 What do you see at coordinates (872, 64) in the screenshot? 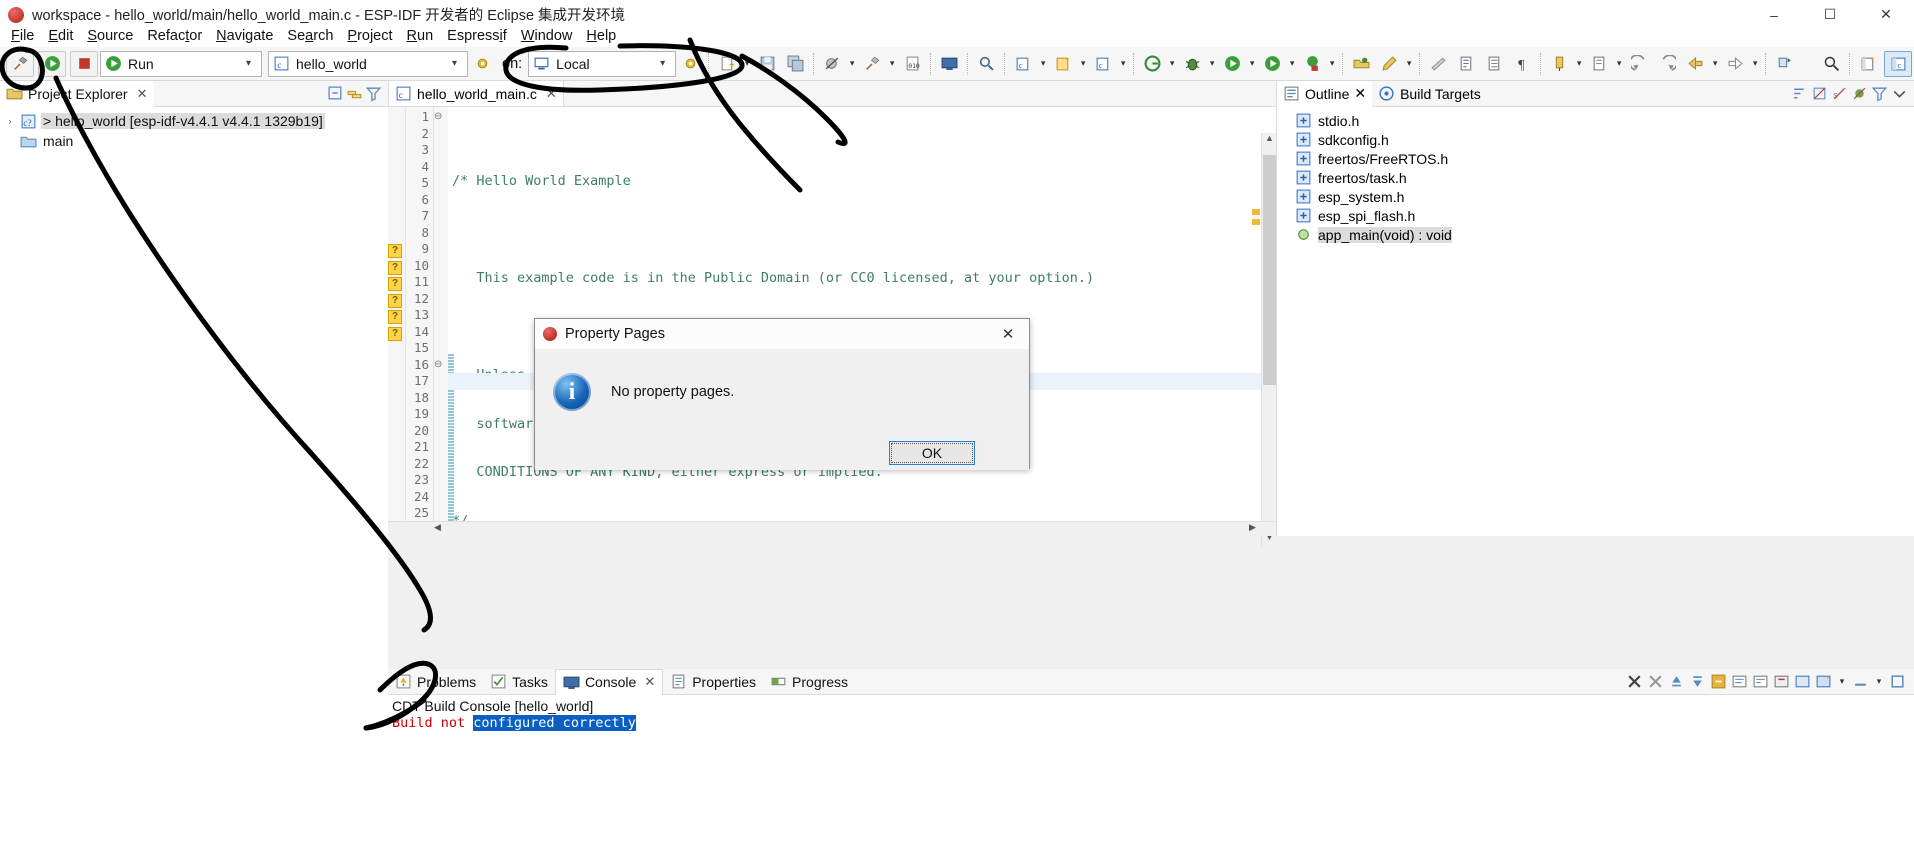
I see `build-icon` at bounding box center [872, 64].